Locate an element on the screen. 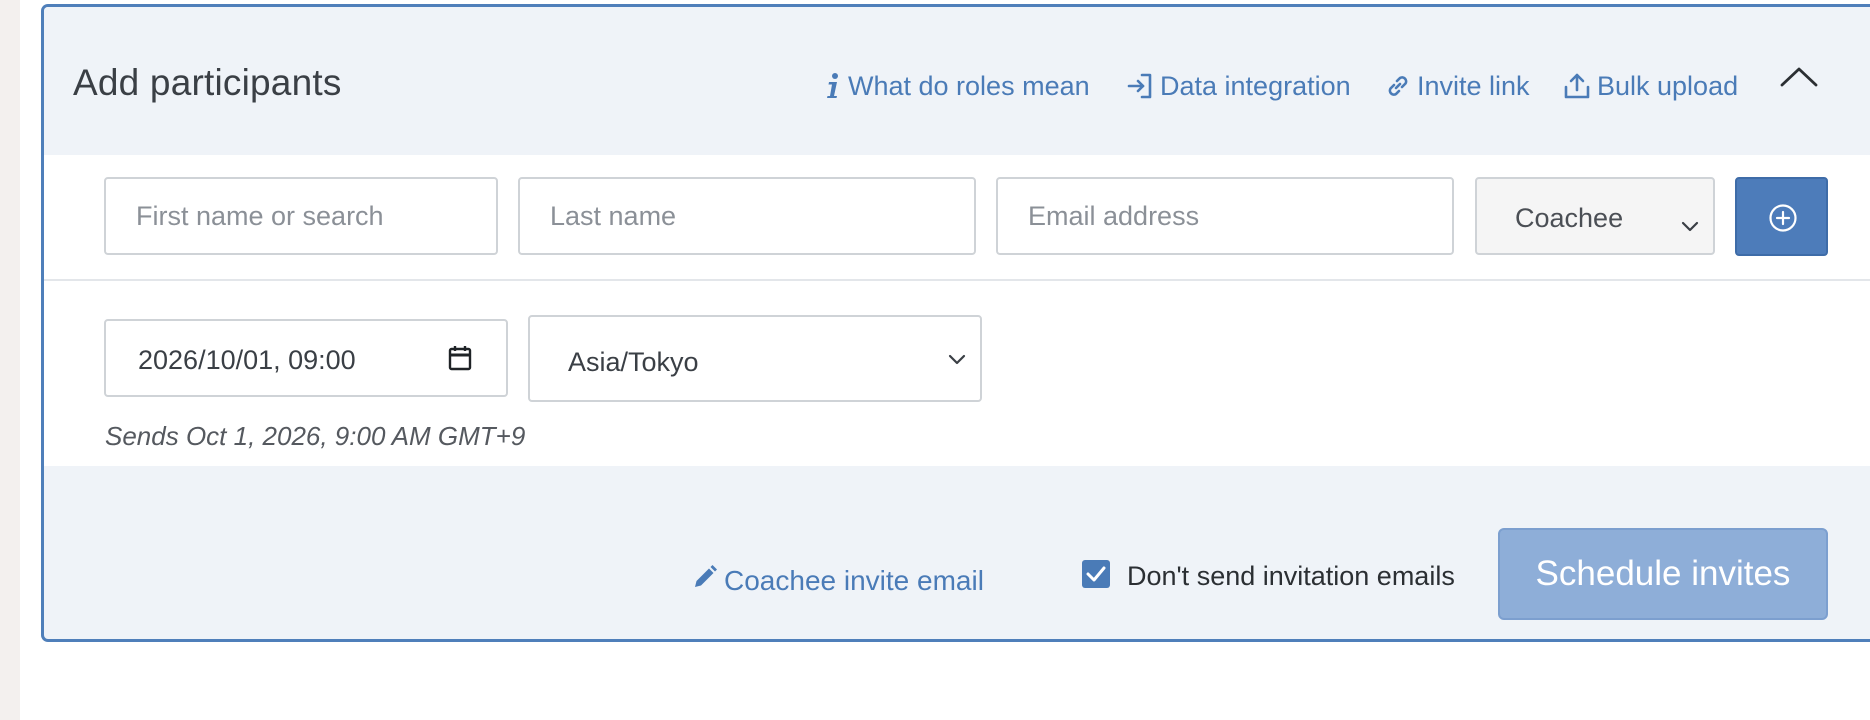  coachee-invite-email-link: Coachee invite email is located at coordinates (838, 580).